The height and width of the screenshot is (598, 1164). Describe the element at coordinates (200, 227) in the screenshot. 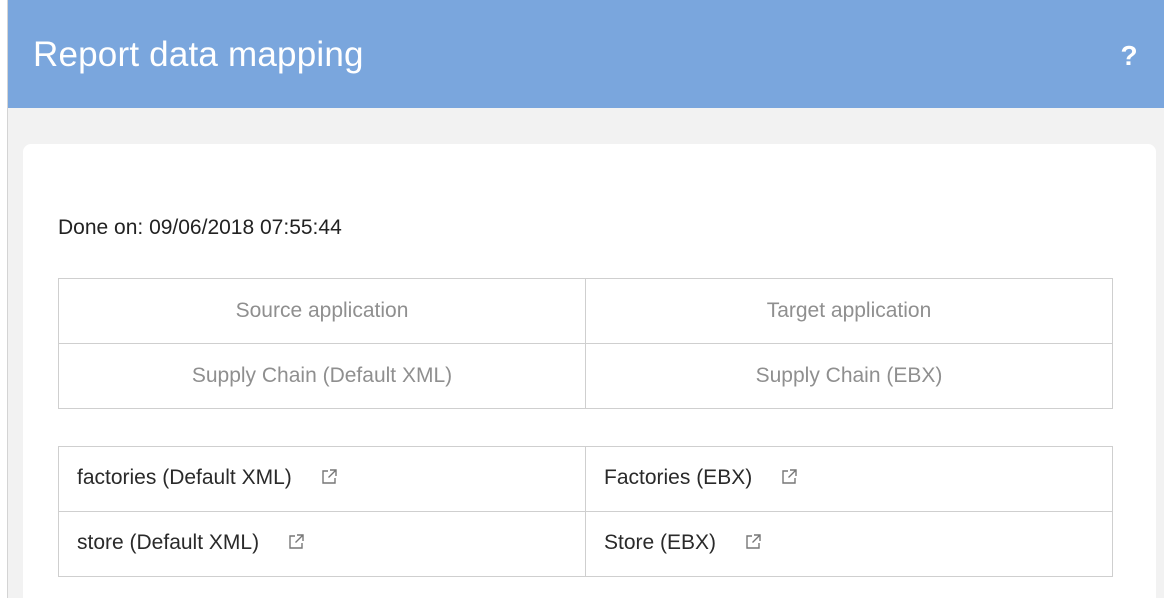

I see `done-on-timestamp: Done on: 09/06/2018 07:55:44` at that location.